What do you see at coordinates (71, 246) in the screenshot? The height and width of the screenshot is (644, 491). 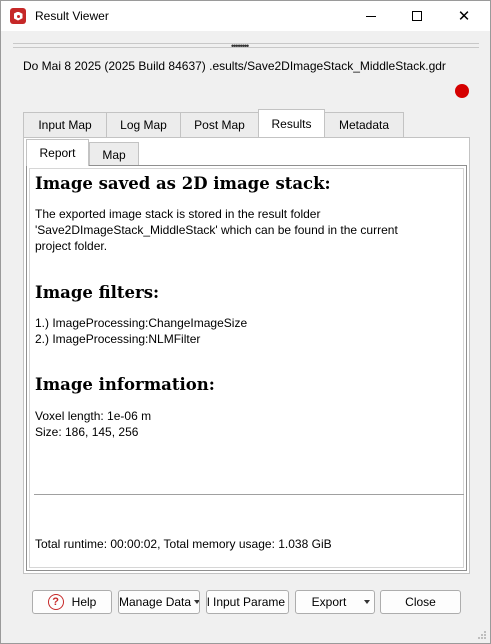 I see `saved-text-line: project folder.` at bounding box center [71, 246].